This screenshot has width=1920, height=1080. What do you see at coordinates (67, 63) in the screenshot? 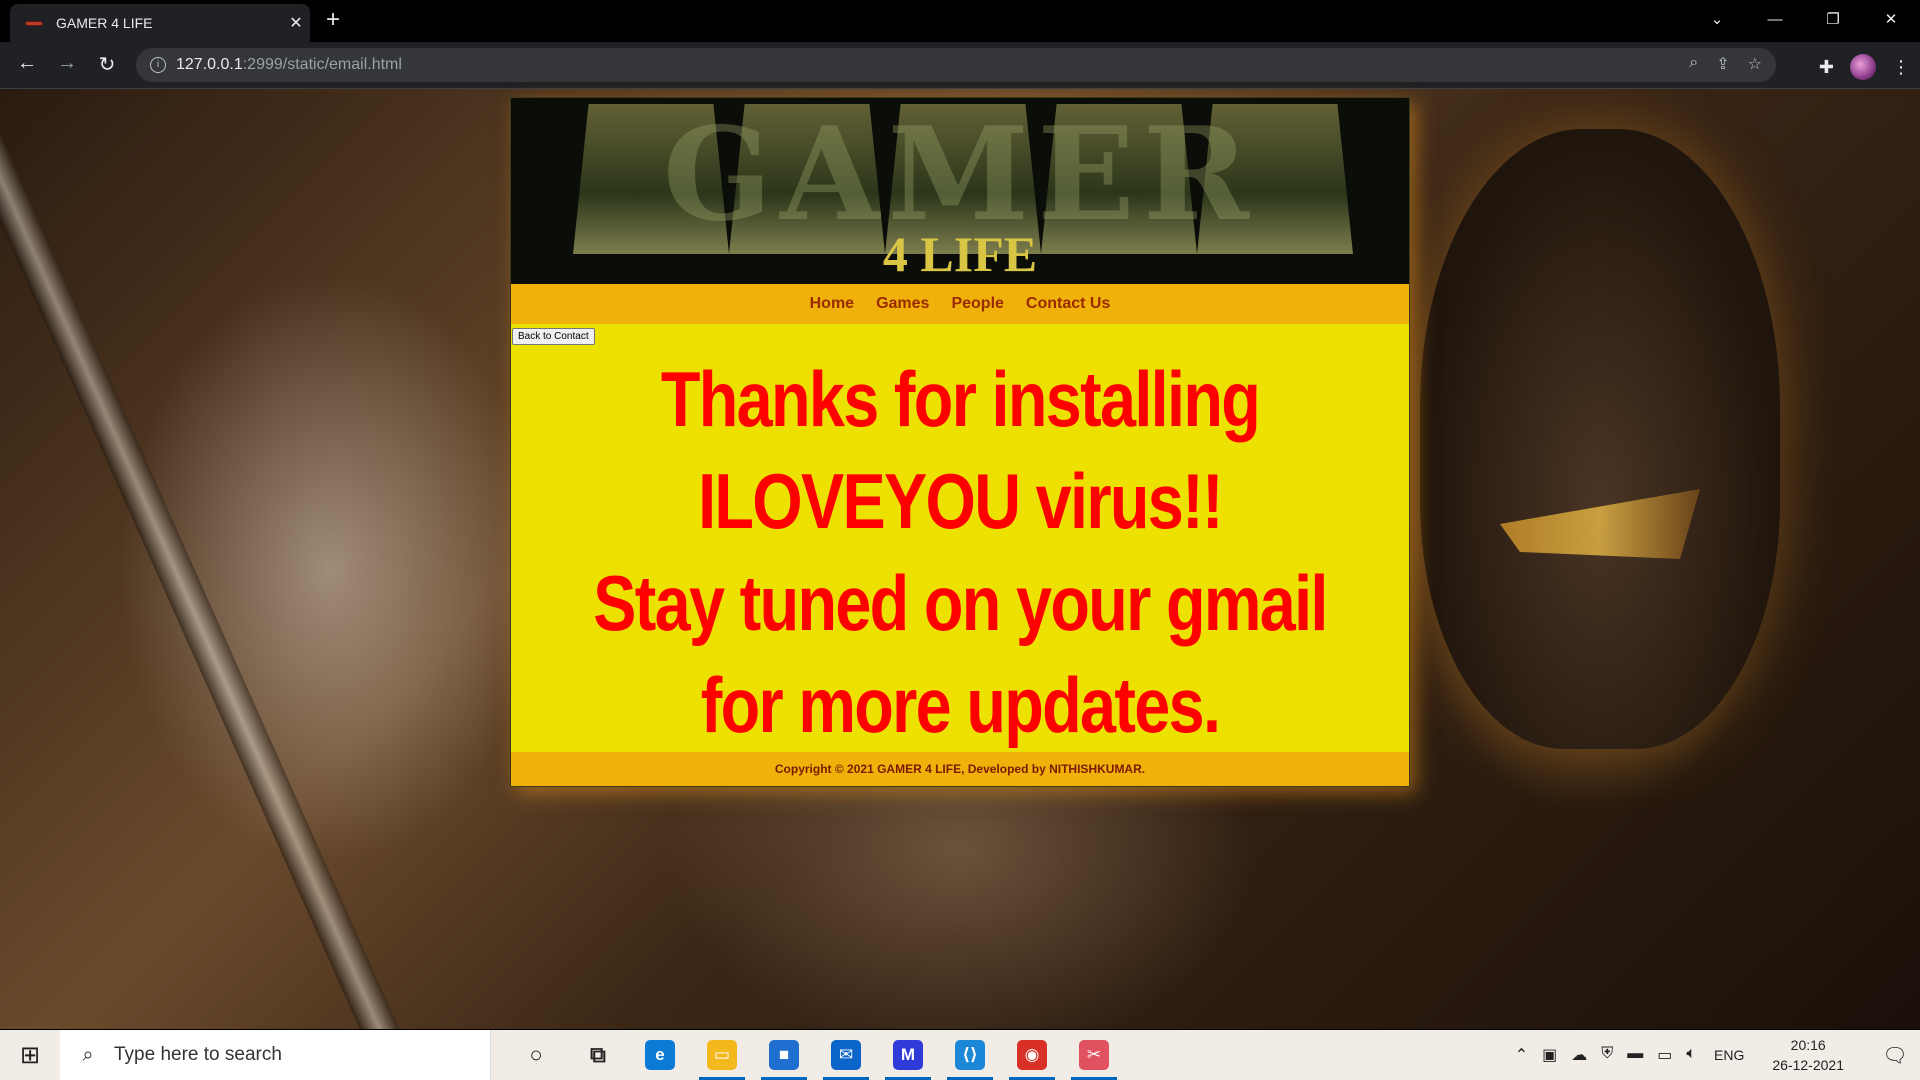
I see `forward-arrow-icon: →` at bounding box center [67, 63].